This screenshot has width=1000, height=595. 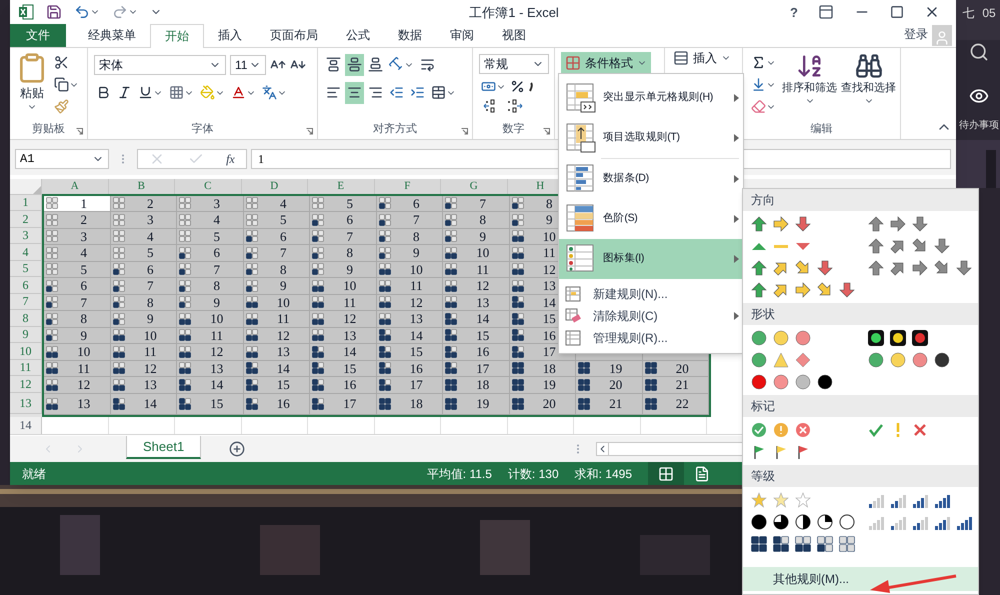 What do you see at coordinates (794, 12) in the screenshot?
I see `help-button: ?` at bounding box center [794, 12].